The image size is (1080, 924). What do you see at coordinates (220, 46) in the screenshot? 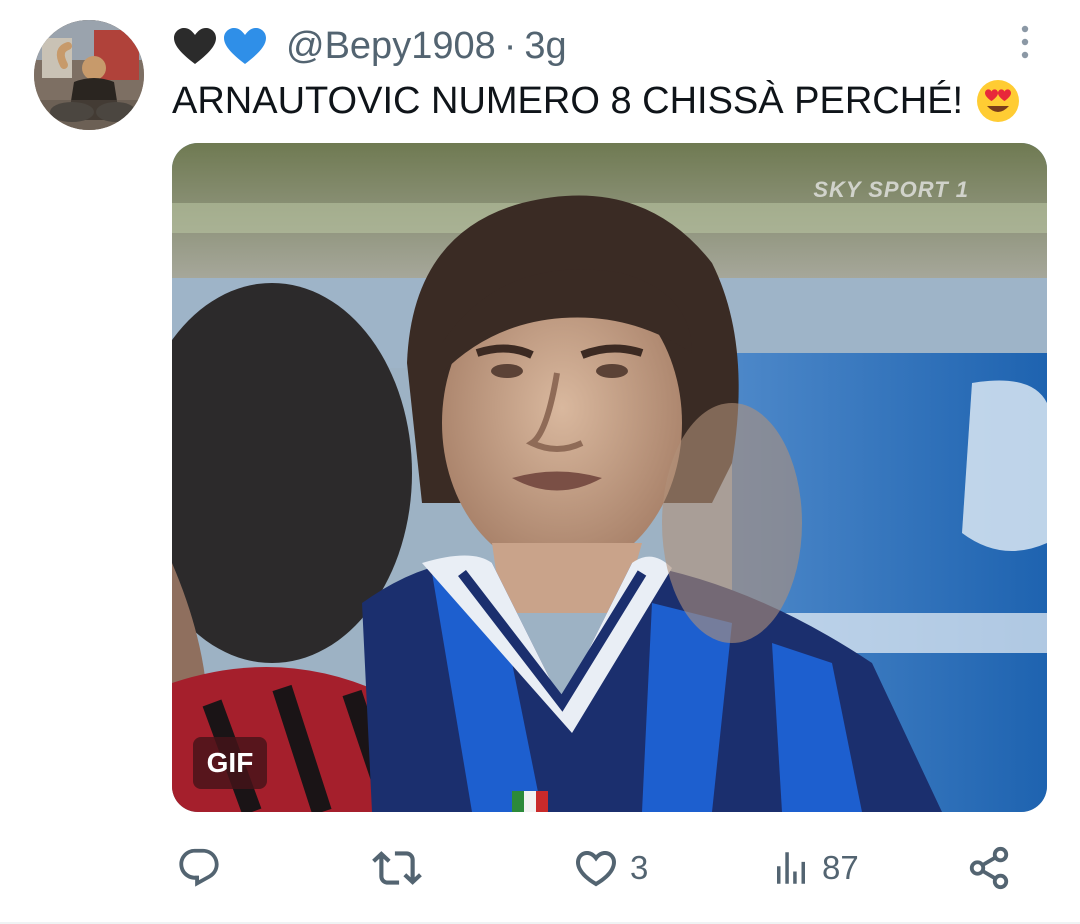
I see `display-name-emojis` at bounding box center [220, 46].